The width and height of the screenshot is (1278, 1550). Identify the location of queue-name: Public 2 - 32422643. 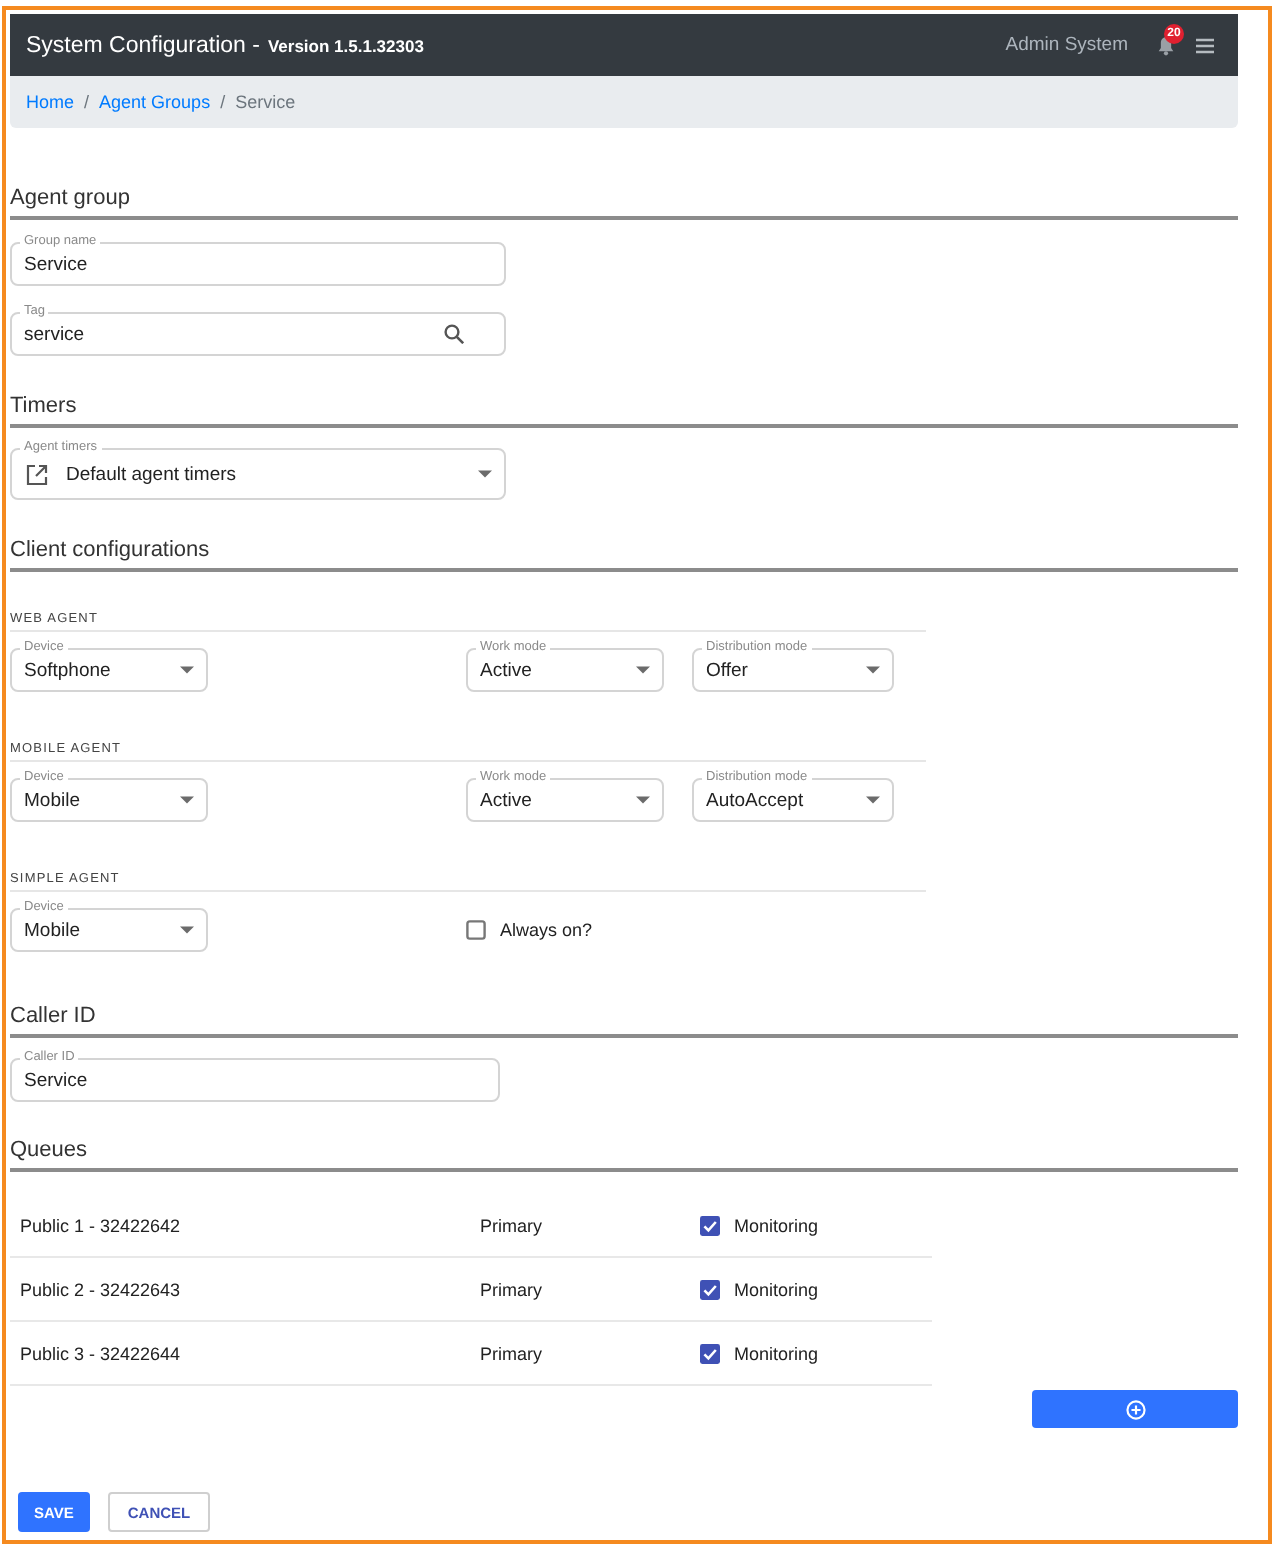
(101, 1289).